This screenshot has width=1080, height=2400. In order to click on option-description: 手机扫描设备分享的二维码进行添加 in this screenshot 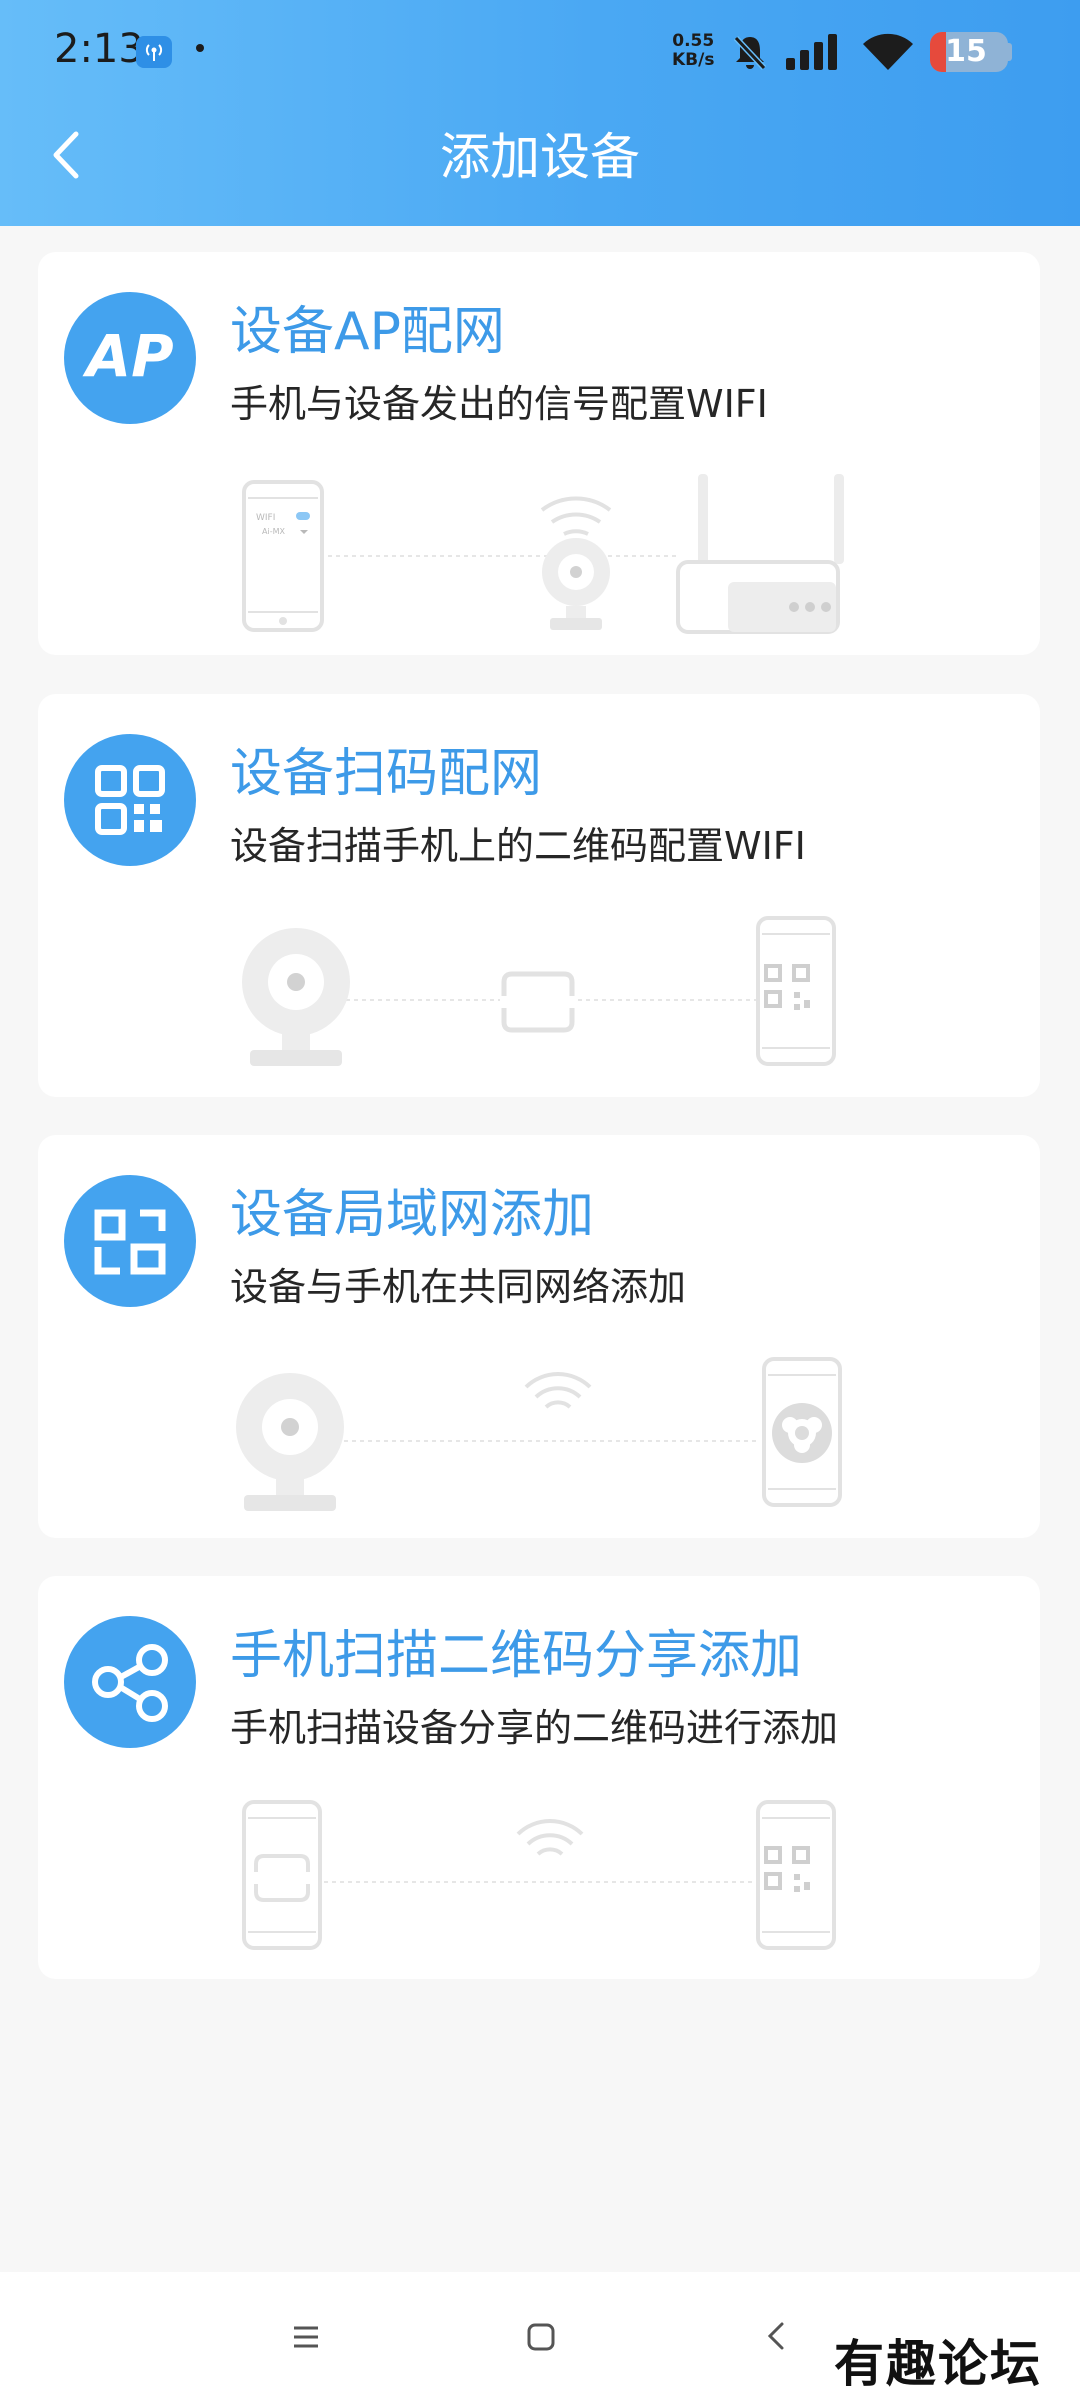, I will do `click(534, 1728)`.